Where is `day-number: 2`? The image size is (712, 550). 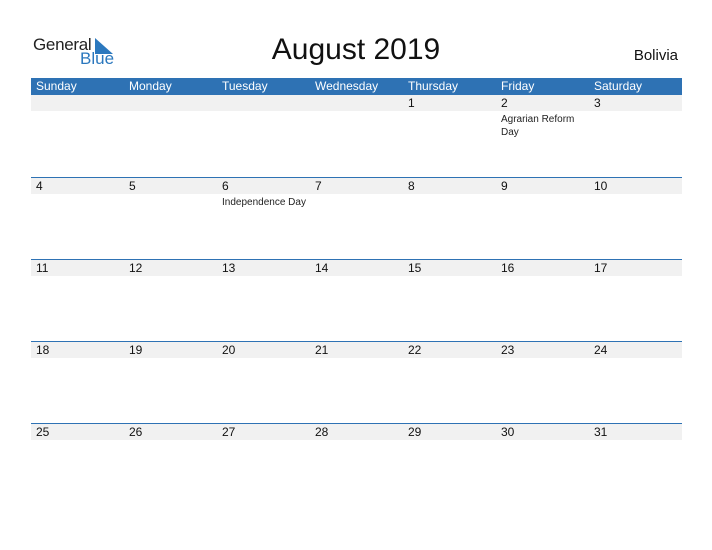
day-number: 2 is located at coordinates (542, 103).